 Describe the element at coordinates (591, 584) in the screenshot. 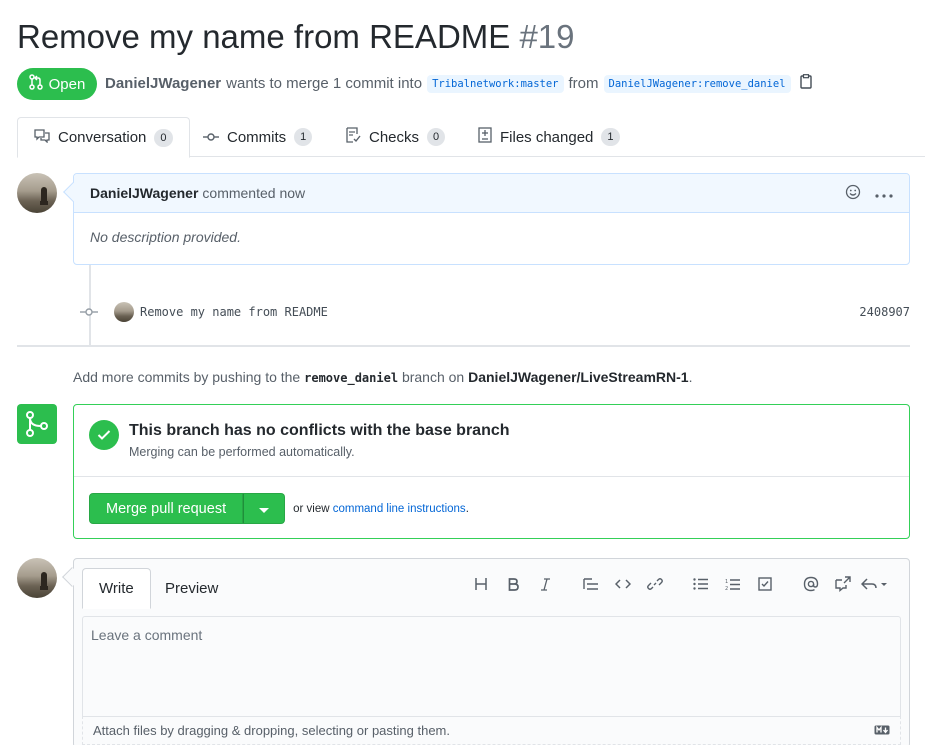

I see `quote-icon` at that location.